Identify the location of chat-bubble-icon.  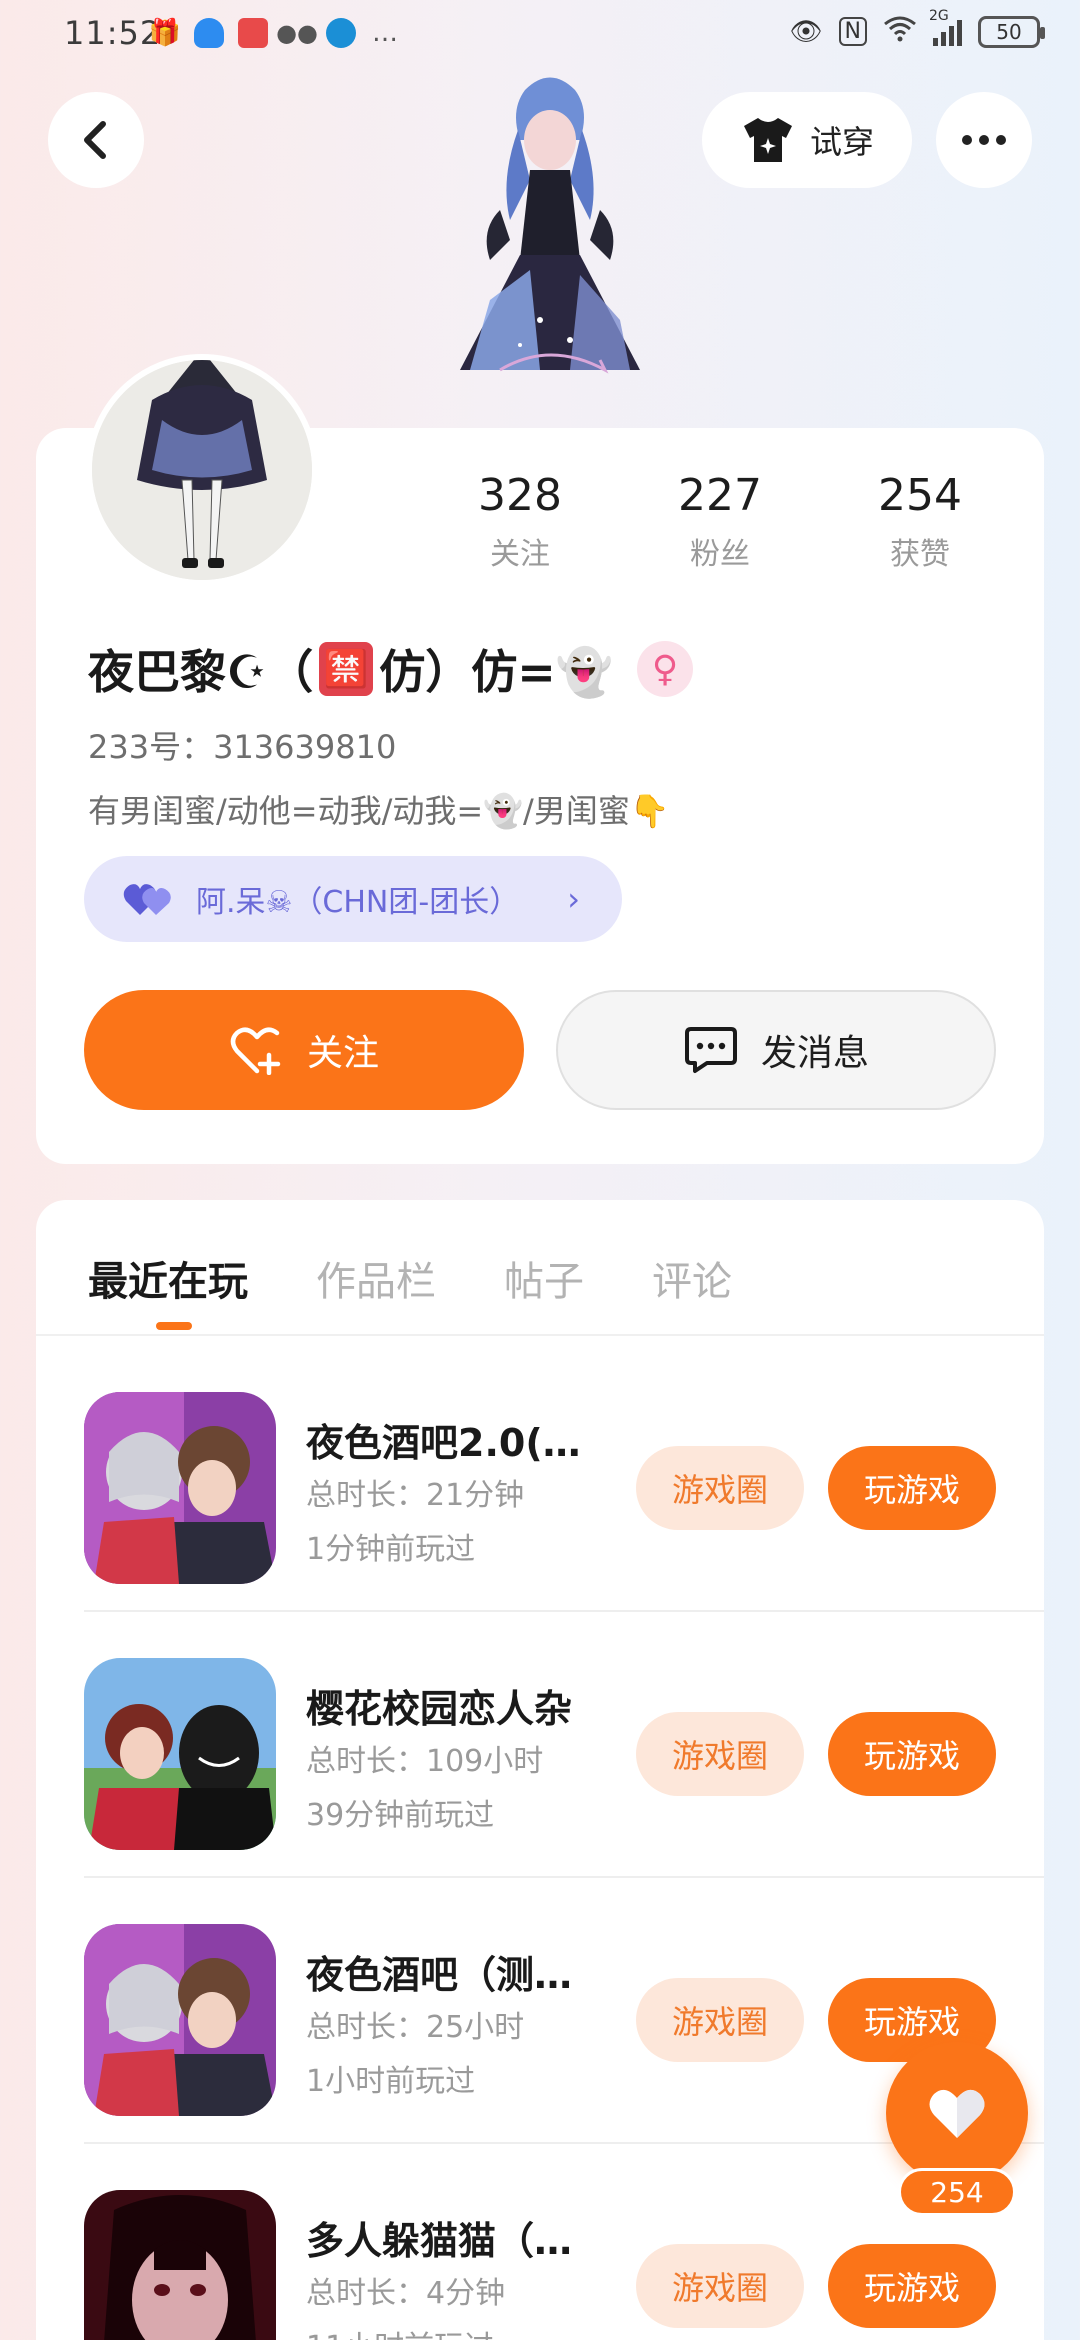
(710, 1050).